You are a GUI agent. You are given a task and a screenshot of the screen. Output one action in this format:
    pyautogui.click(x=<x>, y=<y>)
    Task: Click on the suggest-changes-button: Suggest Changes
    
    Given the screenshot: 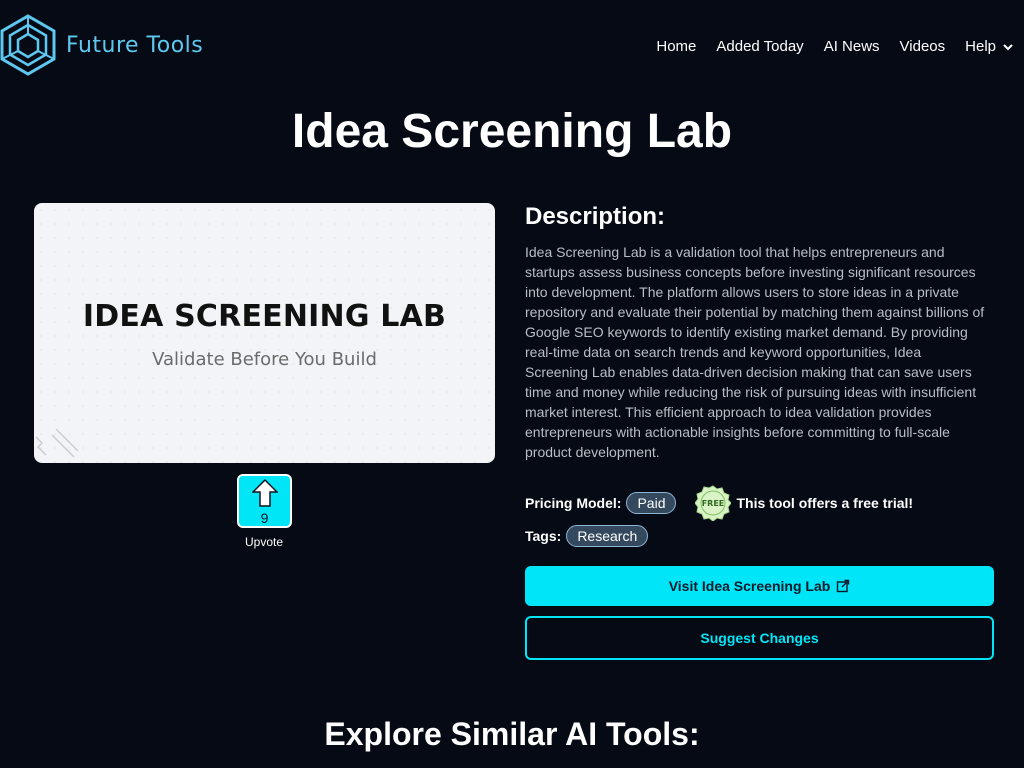 What is the action you would take?
    pyautogui.click(x=759, y=638)
    